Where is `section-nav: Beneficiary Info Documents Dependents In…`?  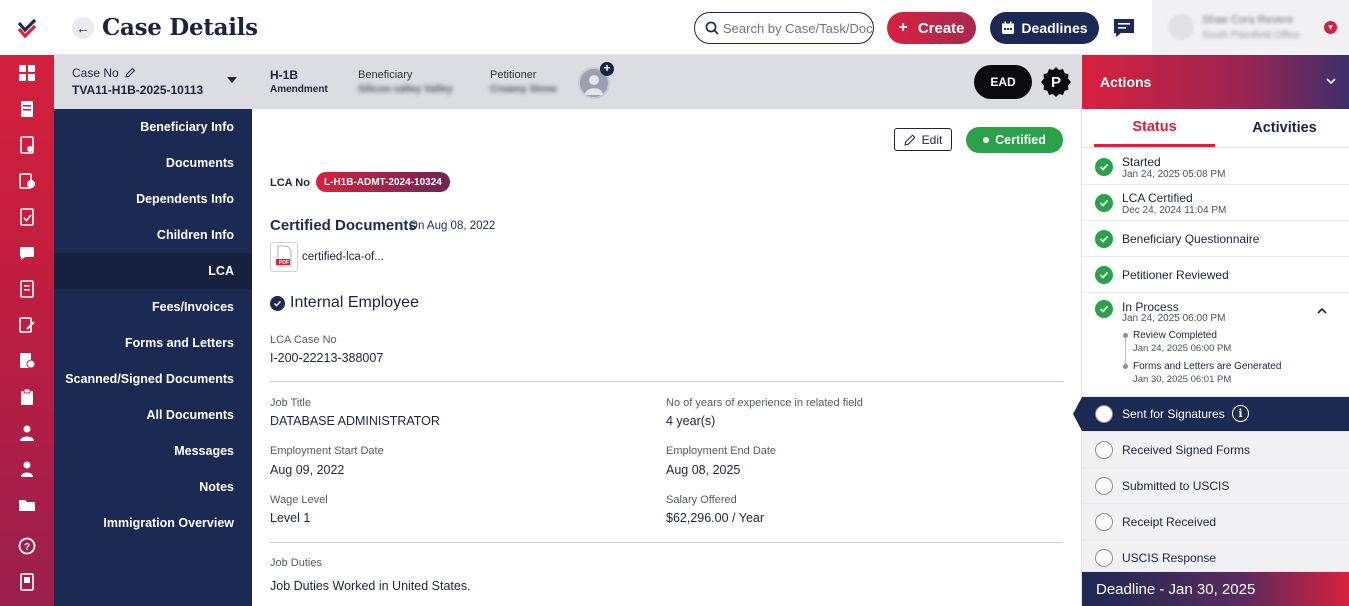 section-nav: Beneficiary Info Documents Dependents In… is located at coordinates (153, 357).